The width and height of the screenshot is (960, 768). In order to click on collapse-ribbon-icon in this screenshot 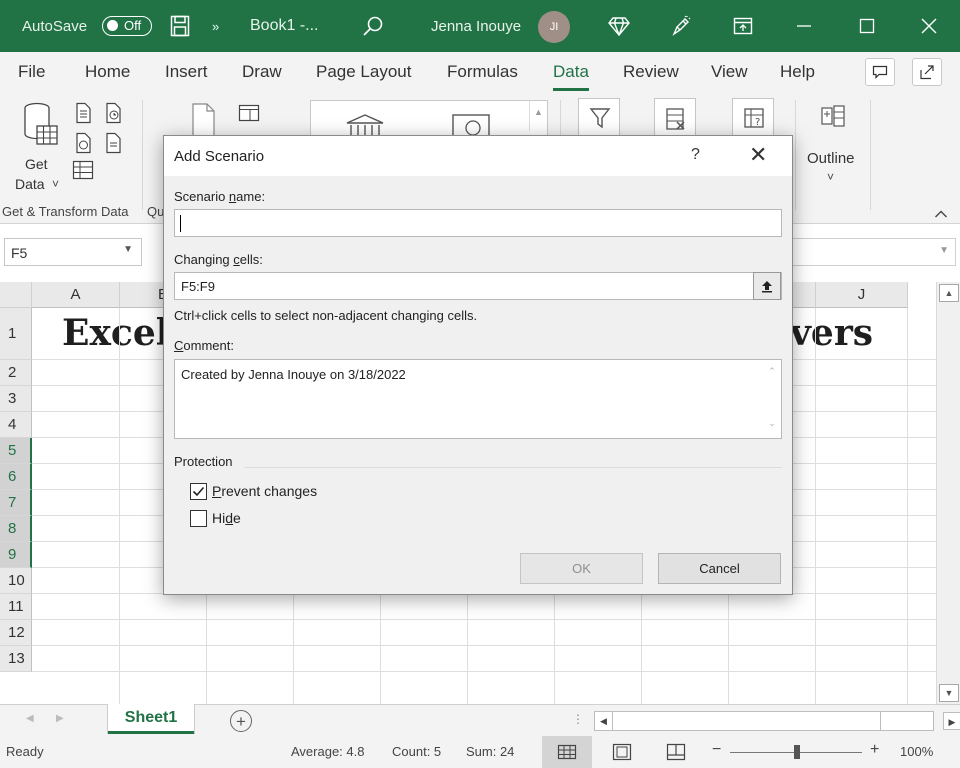, I will do `click(941, 214)`.